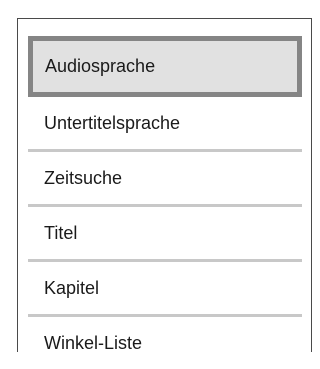  What do you see at coordinates (93, 342) in the screenshot?
I see `menu-item-label: Winkel-Liste` at bounding box center [93, 342].